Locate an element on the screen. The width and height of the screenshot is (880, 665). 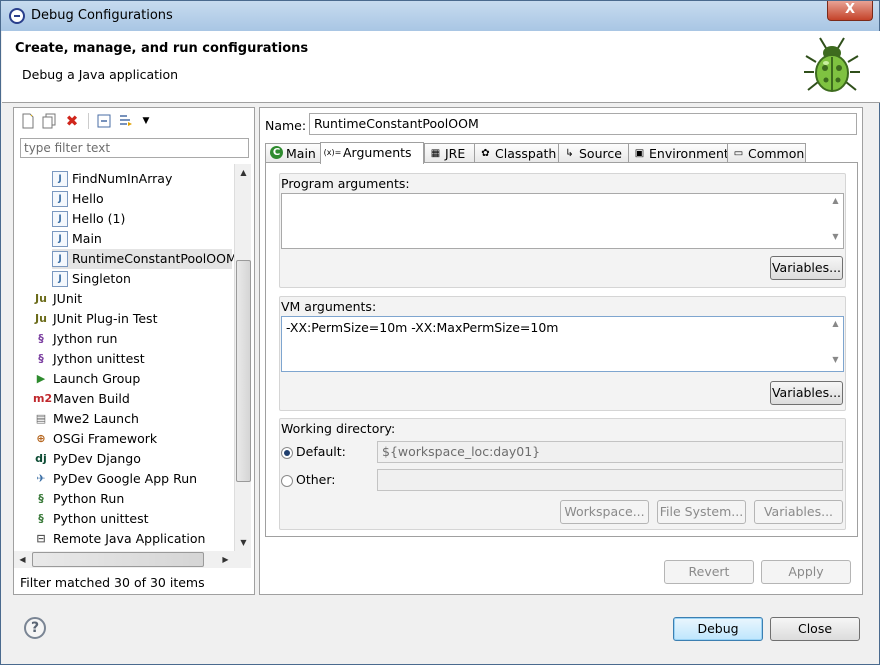
tree-item-label: JUnit Plug-in Test is located at coordinates (105, 318).